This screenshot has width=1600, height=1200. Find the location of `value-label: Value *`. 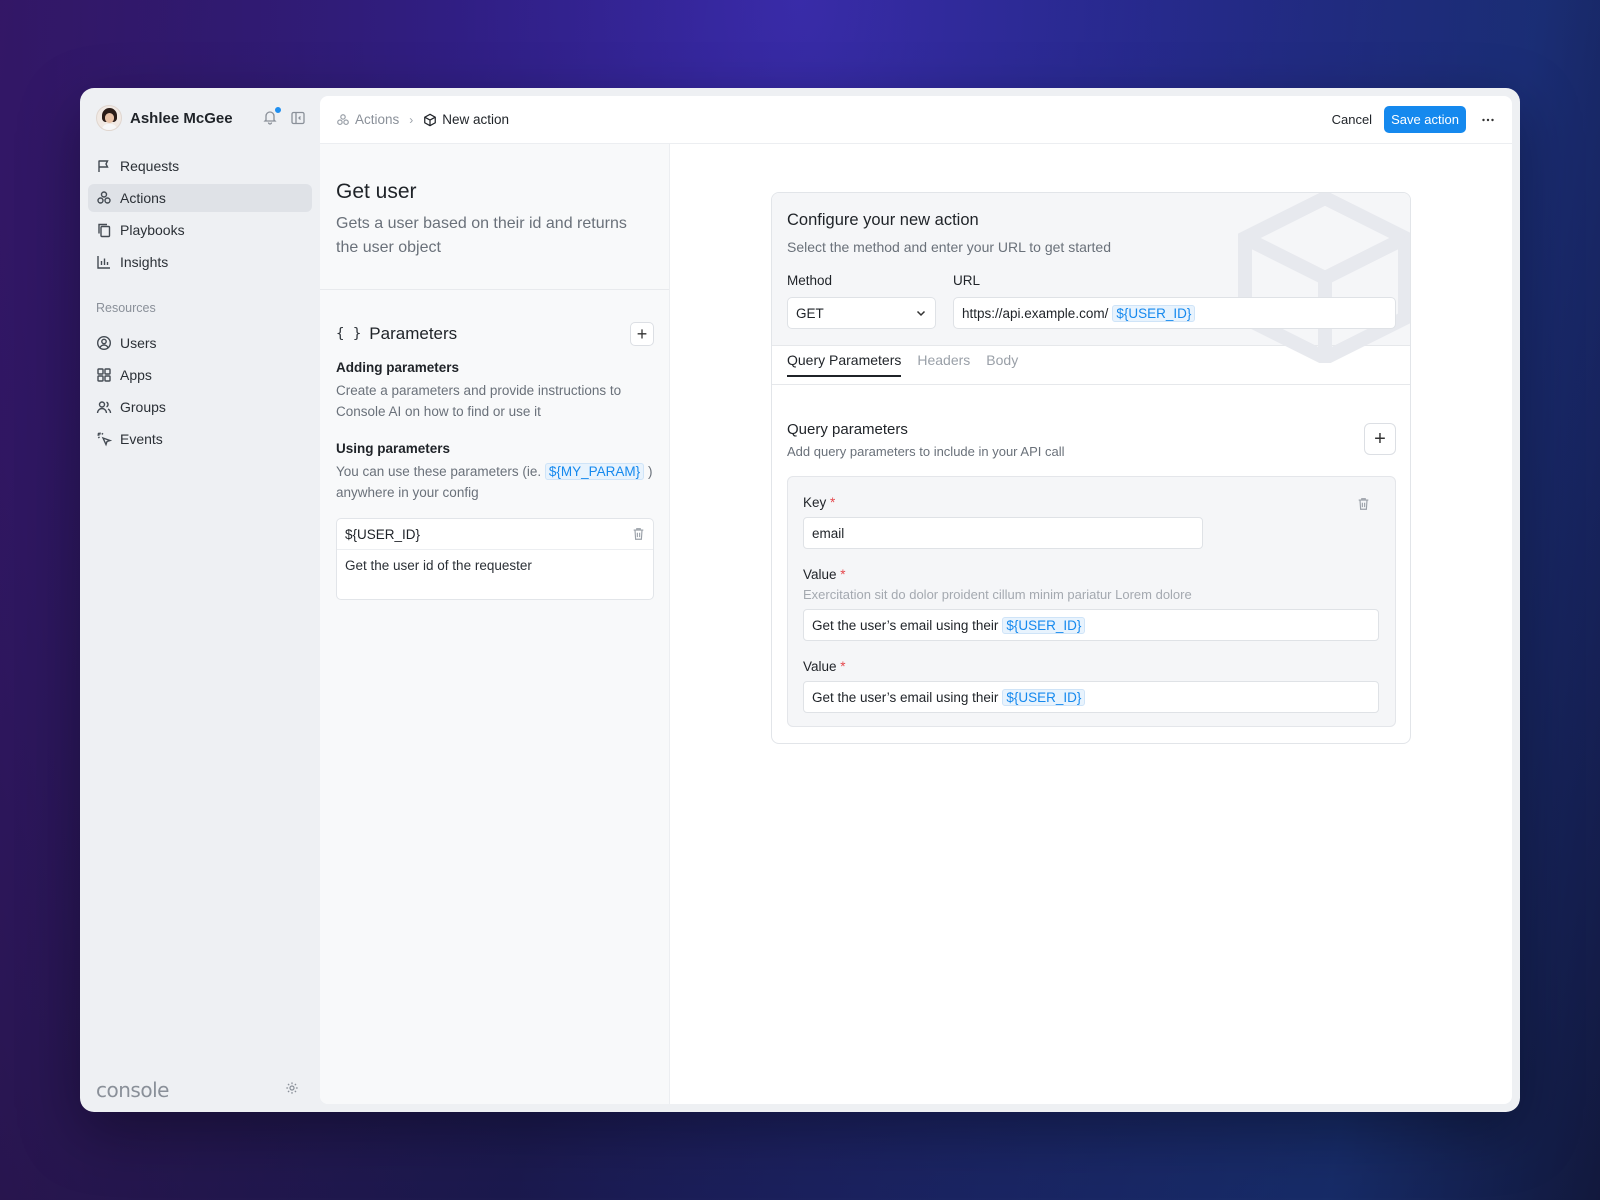

value-label: Value * is located at coordinates (824, 574).